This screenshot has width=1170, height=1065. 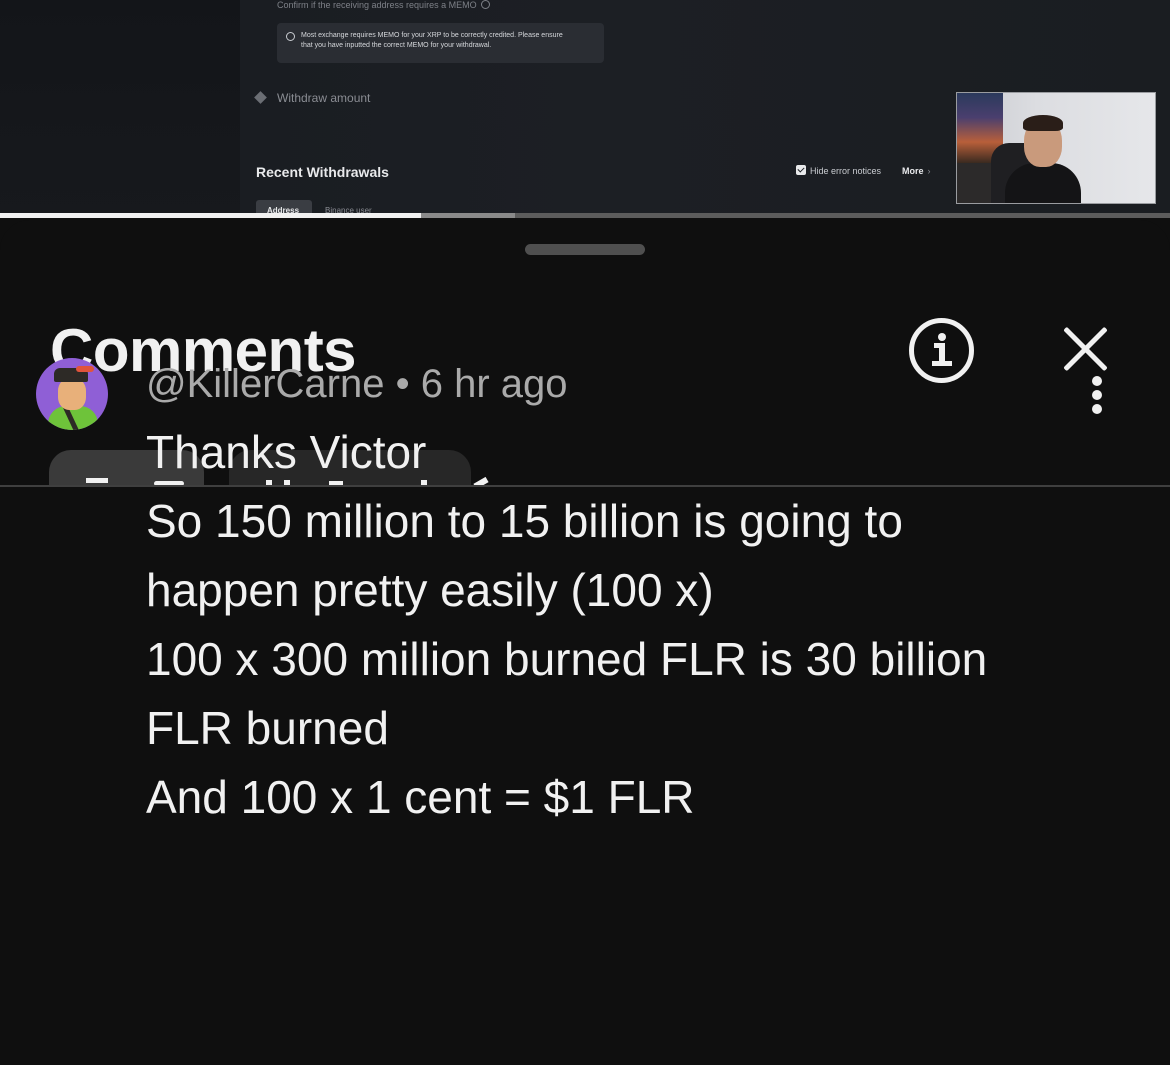 What do you see at coordinates (838, 170) in the screenshot?
I see `hide-error-notices: Hide error notices` at bounding box center [838, 170].